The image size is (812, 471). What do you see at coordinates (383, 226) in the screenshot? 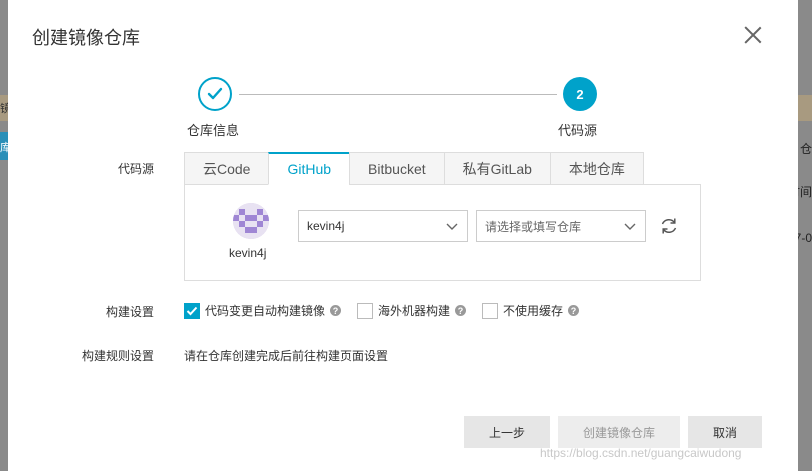
I see `user-select: kevin4j` at bounding box center [383, 226].